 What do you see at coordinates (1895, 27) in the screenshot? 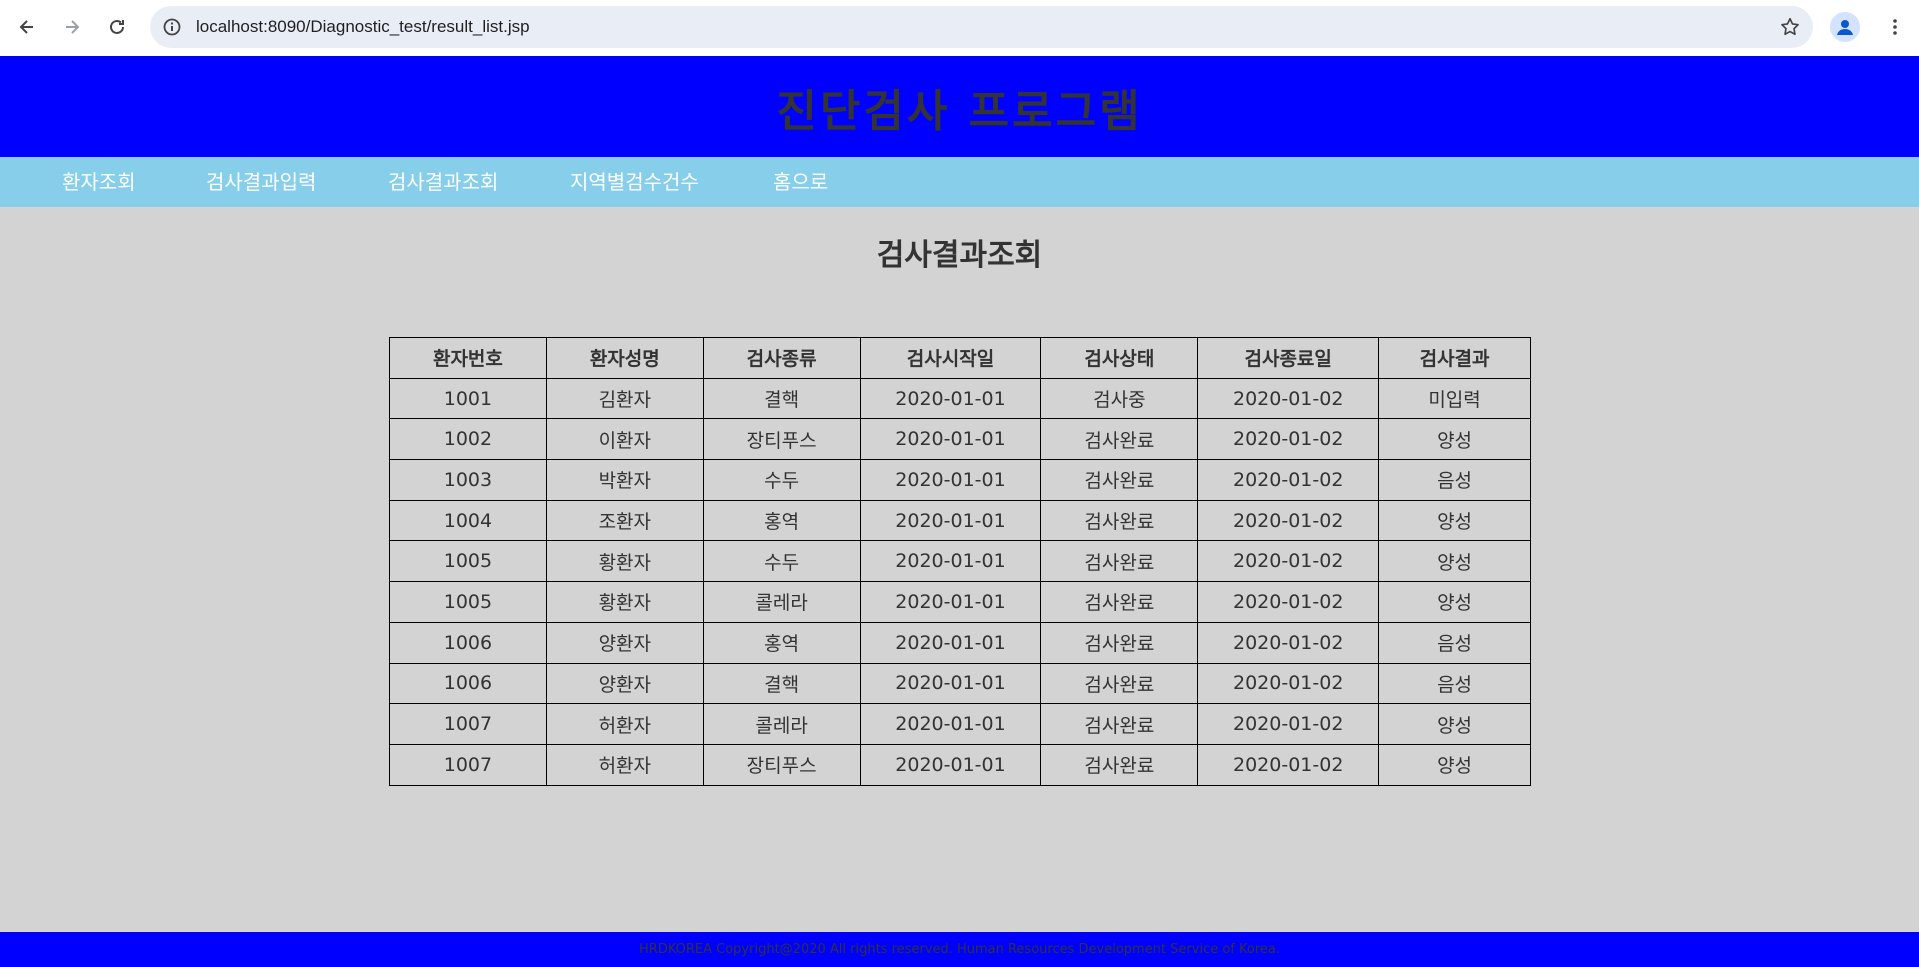
I see `browser-menu-button` at bounding box center [1895, 27].